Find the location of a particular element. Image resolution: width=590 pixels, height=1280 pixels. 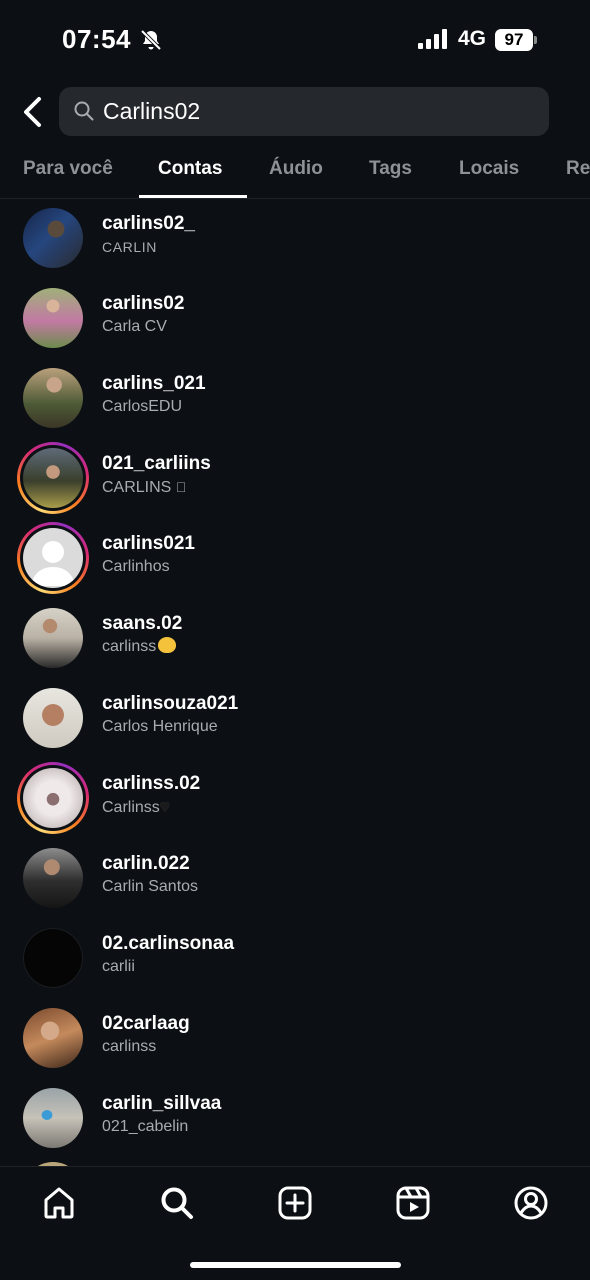

full-name: 021_cabelin is located at coordinates (145, 1126).